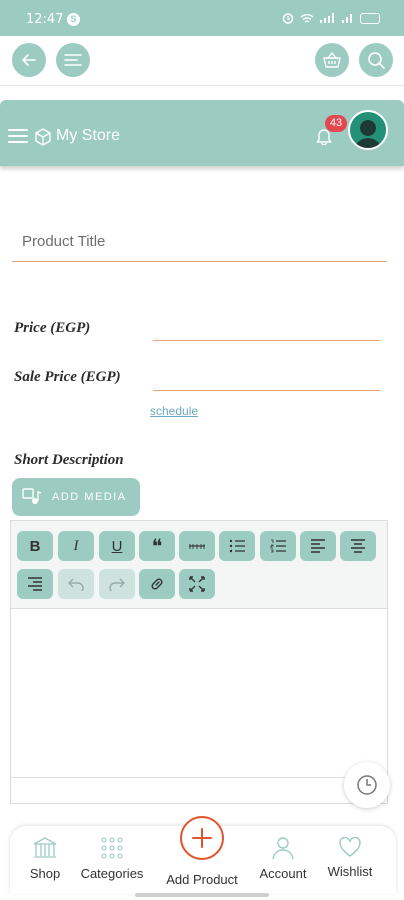 This screenshot has height=900, width=404. I want to click on back-button, so click(29, 60).